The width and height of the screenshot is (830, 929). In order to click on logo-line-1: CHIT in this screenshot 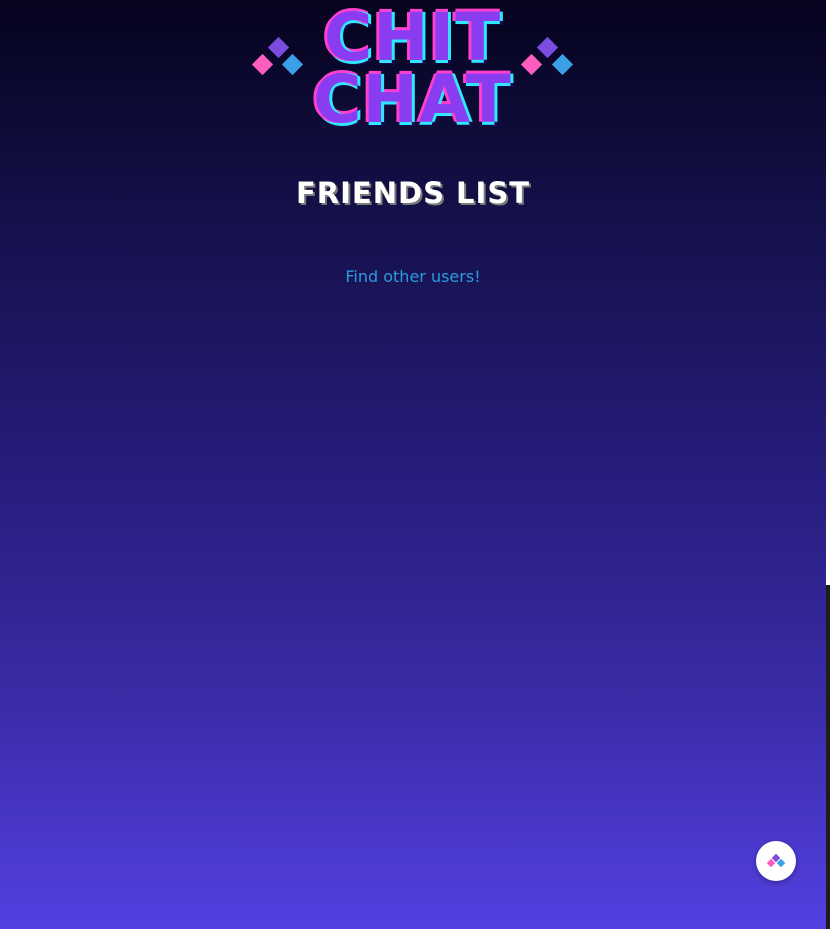, I will do `click(412, 38)`.